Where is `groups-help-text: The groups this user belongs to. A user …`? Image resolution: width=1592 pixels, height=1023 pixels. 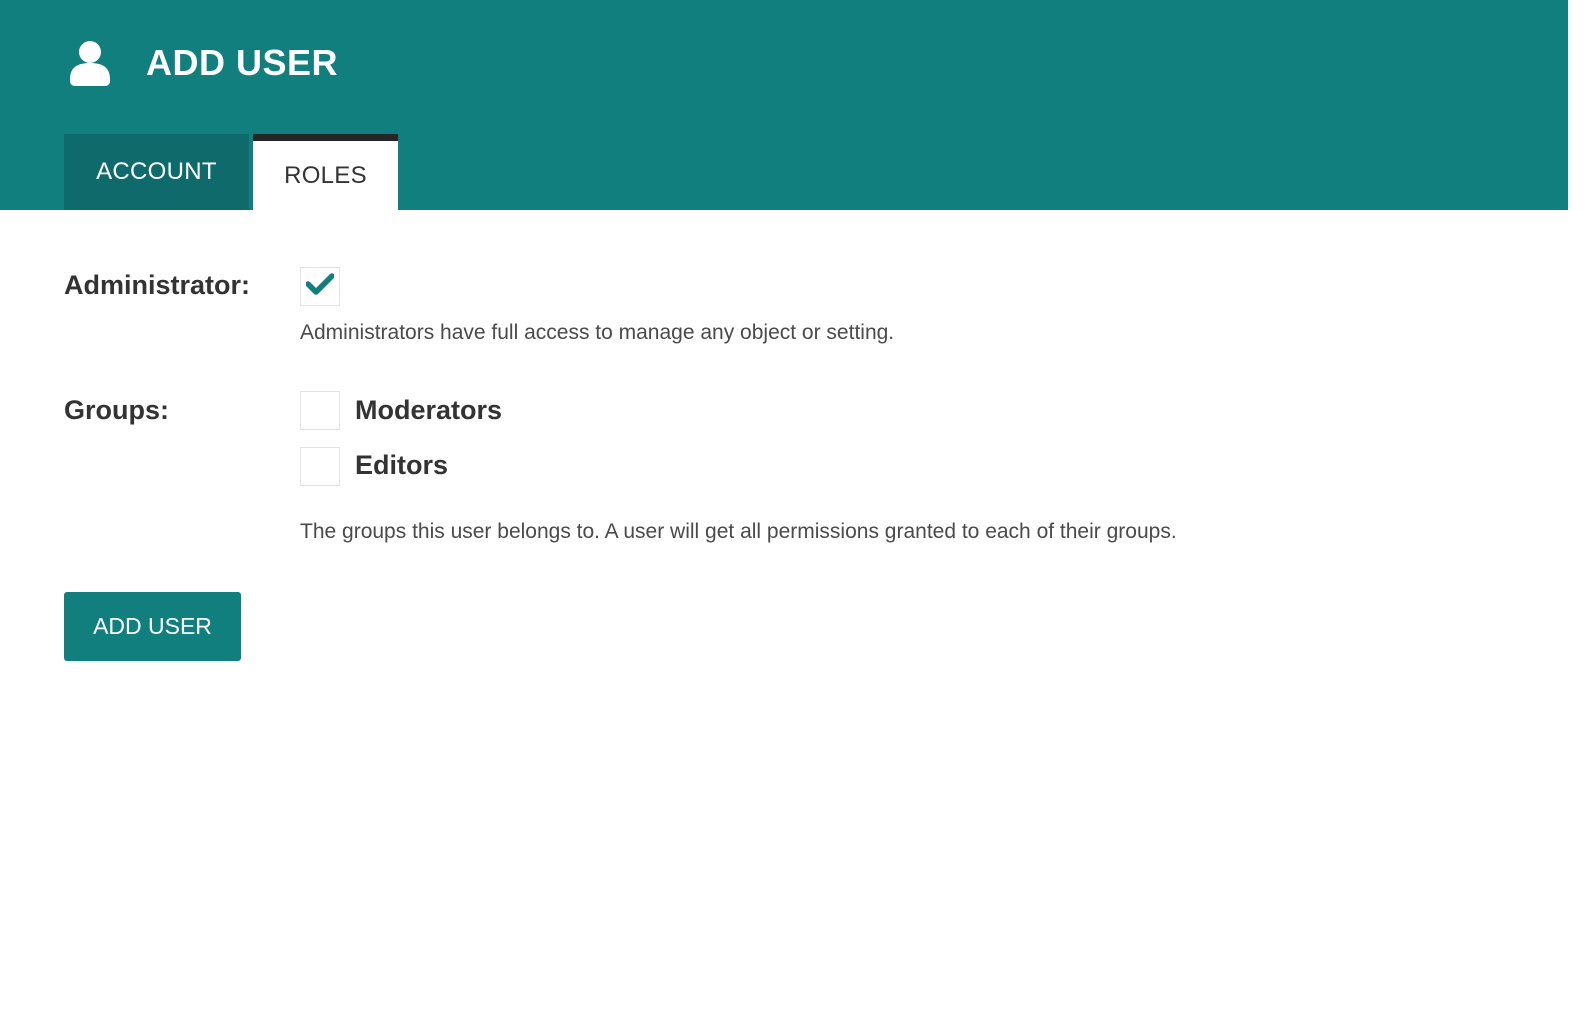 groups-help-text: The groups this user belongs to. A user … is located at coordinates (738, 531).